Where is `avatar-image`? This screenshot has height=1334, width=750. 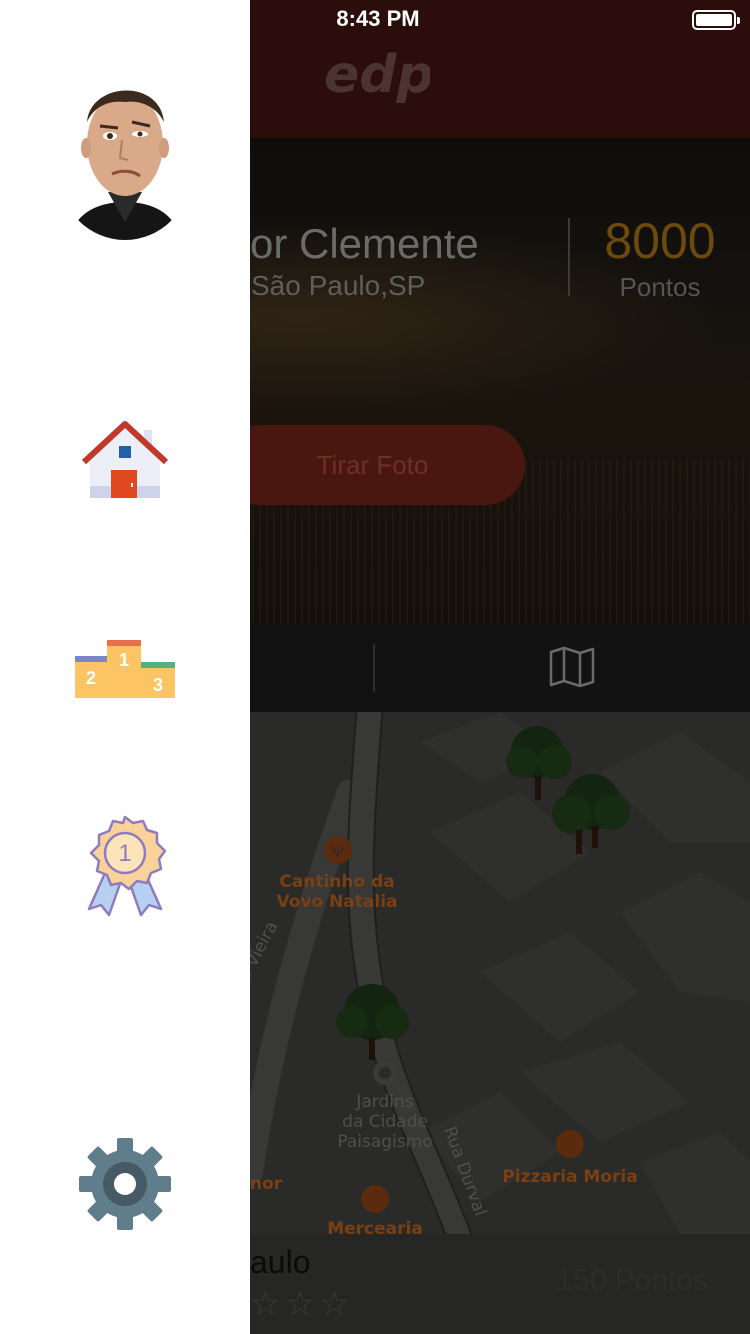
avatar-image is located at coordinates (125, 151).